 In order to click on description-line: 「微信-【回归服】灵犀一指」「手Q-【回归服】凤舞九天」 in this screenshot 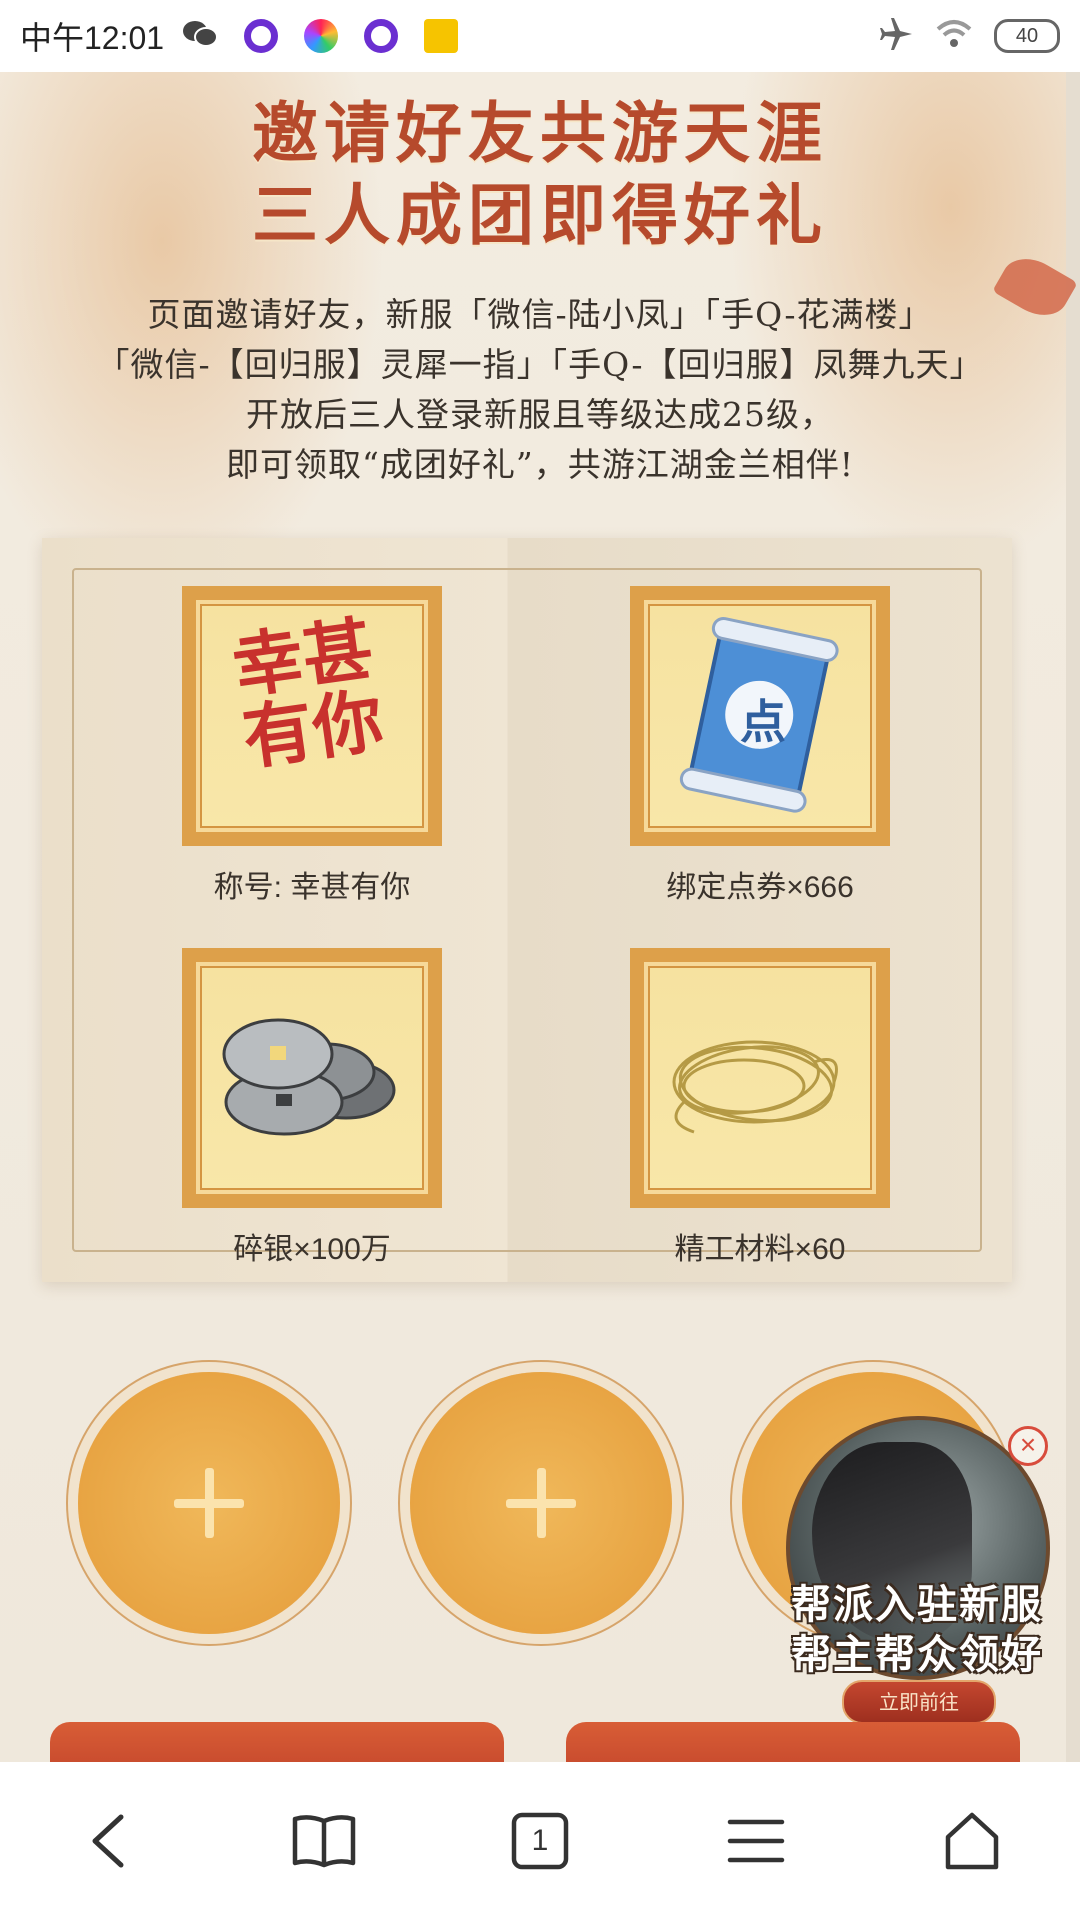, I will do `click(540, 364)`.